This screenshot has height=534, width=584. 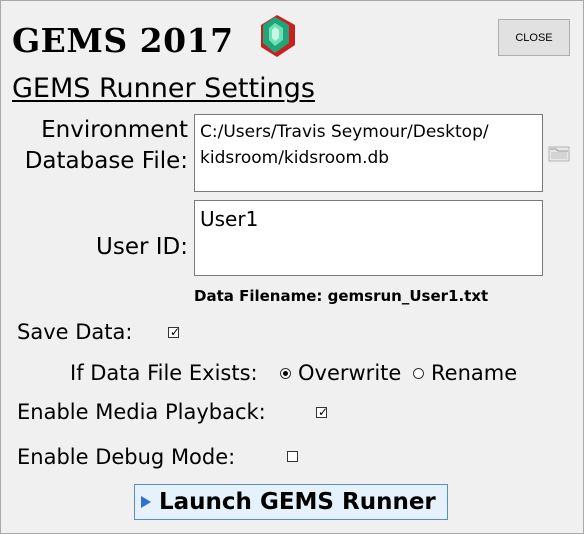 I want to click on env-db-label-line2: Database File:, so click(x=106, y=161).